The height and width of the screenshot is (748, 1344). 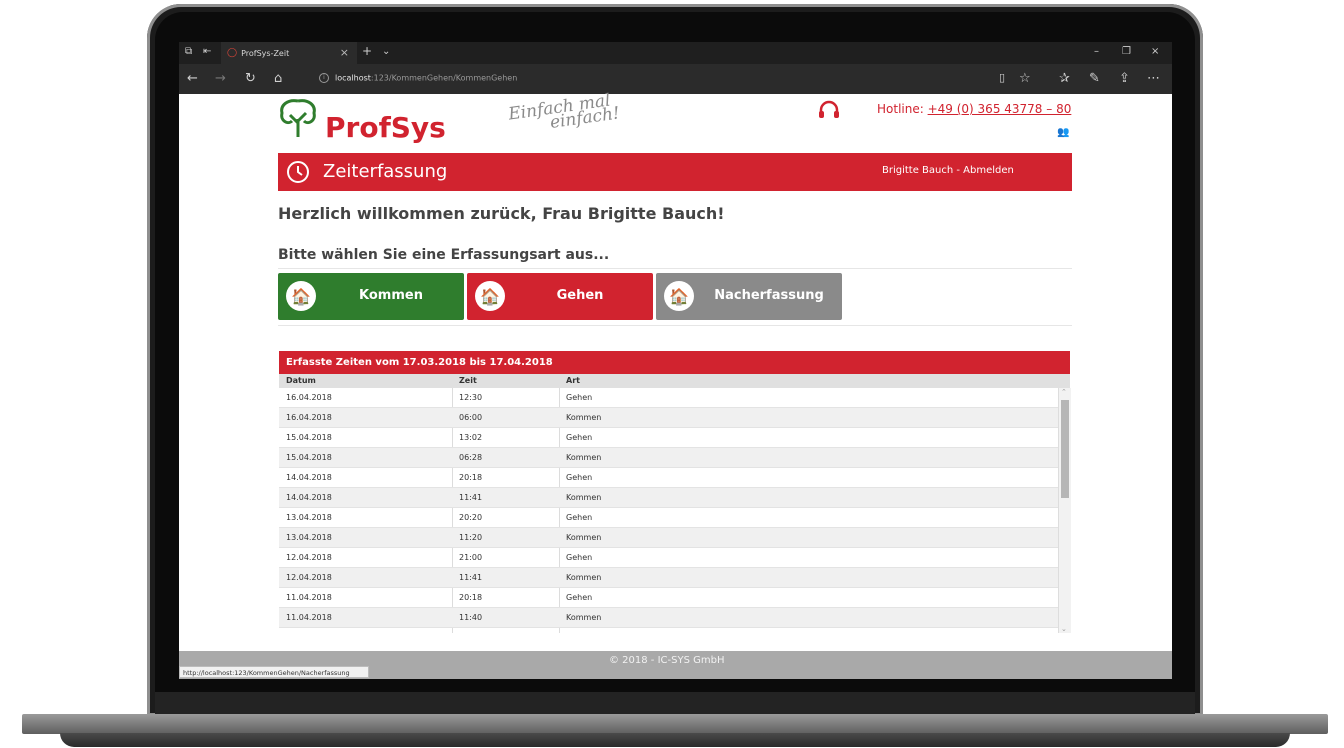 What do you see at coordinates (220, 78) in the screenshot?
I see `forward-arrow-icon: →` at bounding box center [220, 78].